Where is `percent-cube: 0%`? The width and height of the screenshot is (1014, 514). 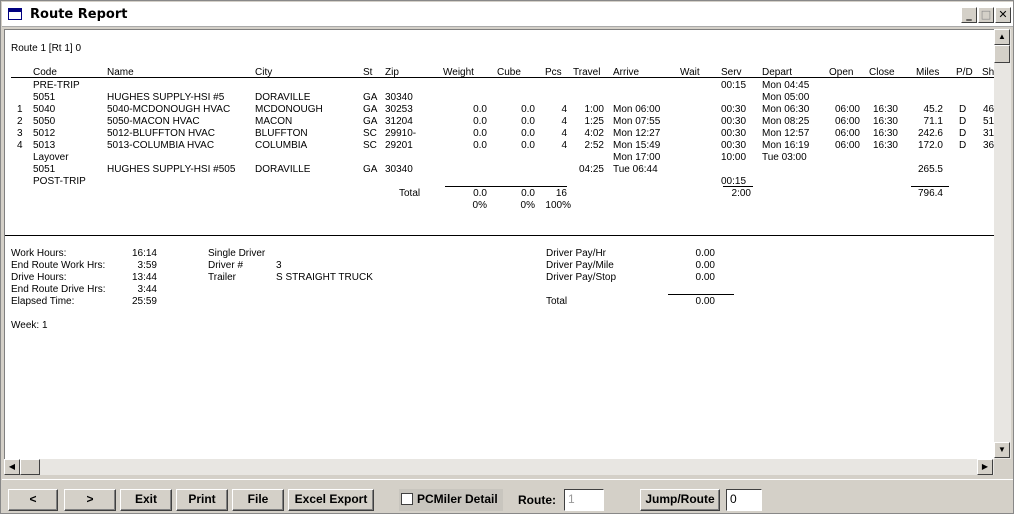
percent-cube: 0% is located at coordinates (527, 205).